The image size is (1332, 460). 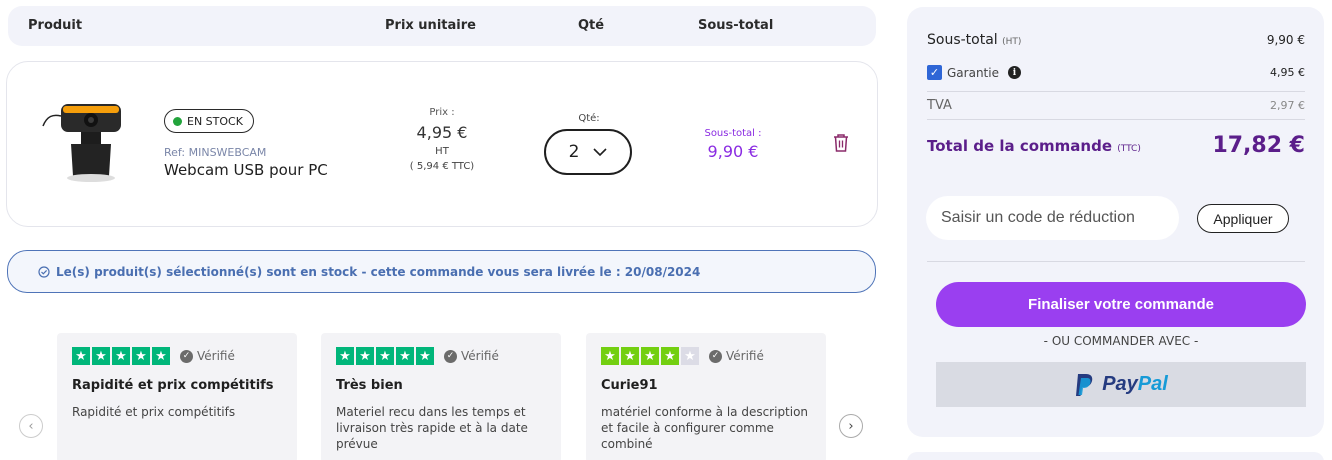 What do you see at coordinates (1287, 105) in the screenshot?
I see `tva-value: 2,97 €` at bounding box center [1287, 105].